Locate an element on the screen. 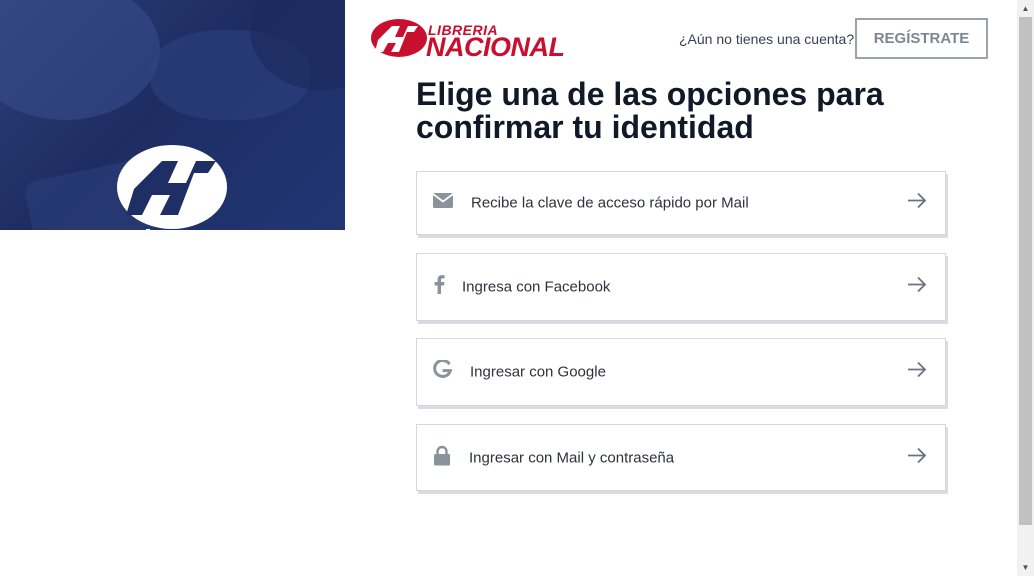 The width and height of the screenshot is (1034, 576). scroll-up-icon: ▲ is located at coordinates (1025, 8).